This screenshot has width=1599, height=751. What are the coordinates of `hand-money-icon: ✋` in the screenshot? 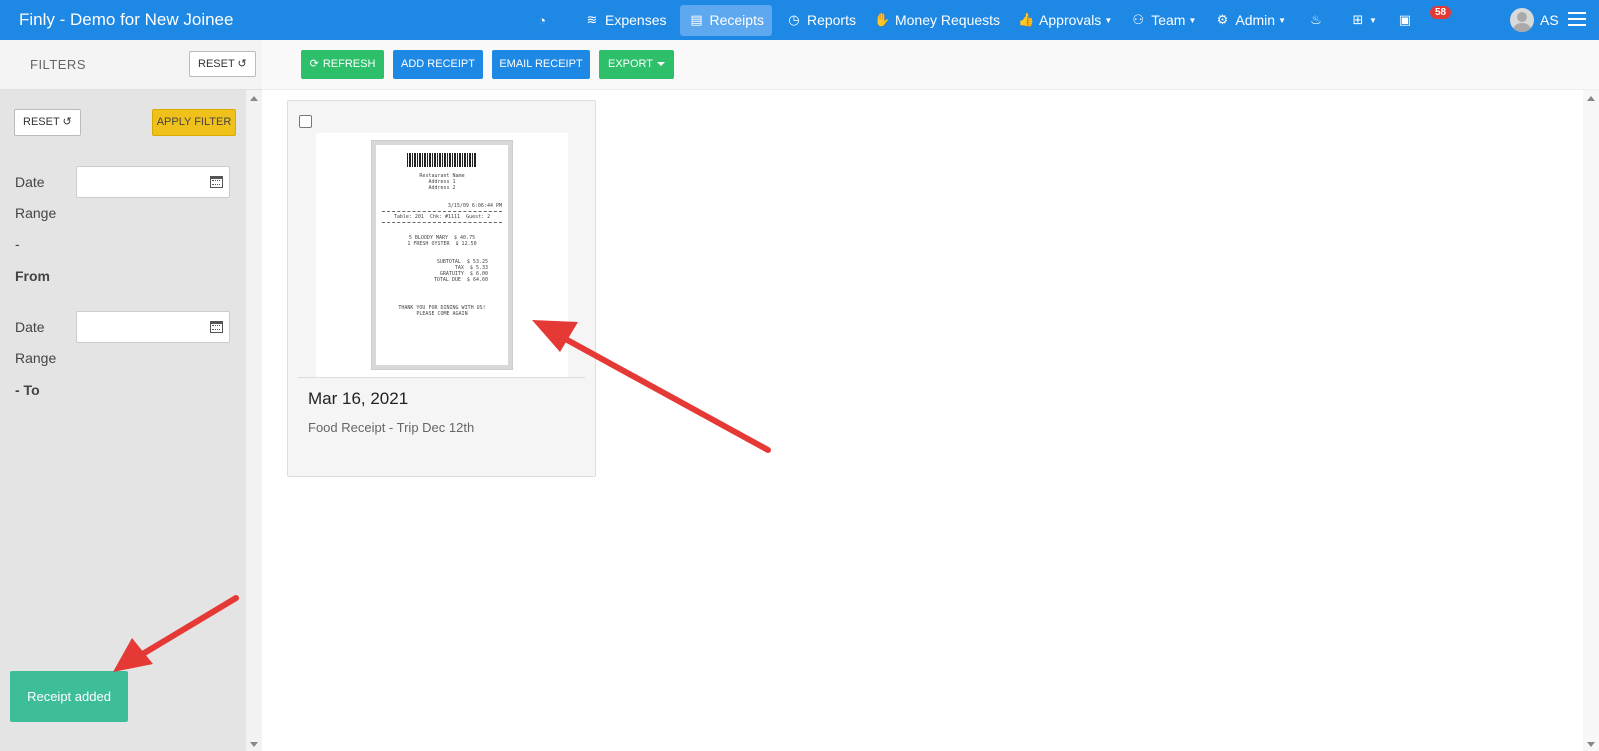 It's located at (882, 19).